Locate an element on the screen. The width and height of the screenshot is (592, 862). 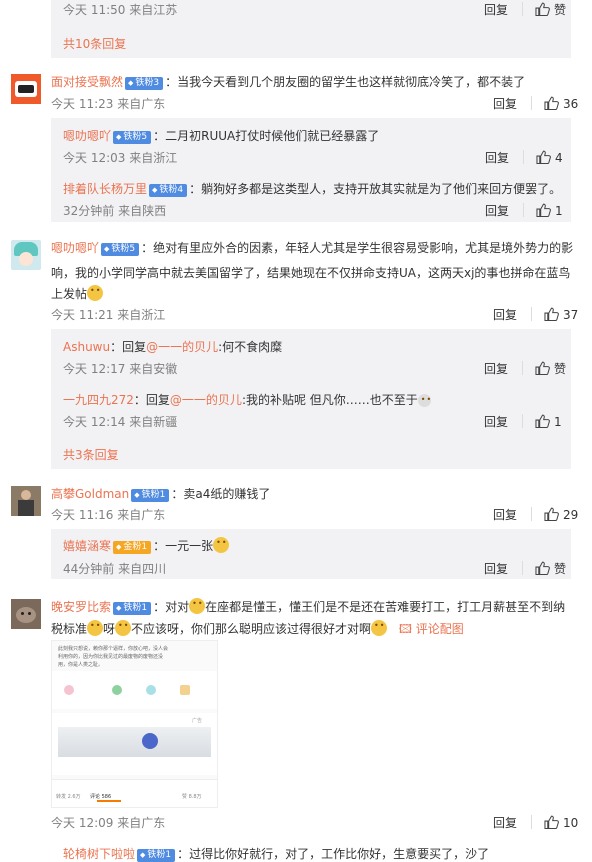
reply-meta: 今天 12:14 来自新疆 is located at coordinates (120, 422).